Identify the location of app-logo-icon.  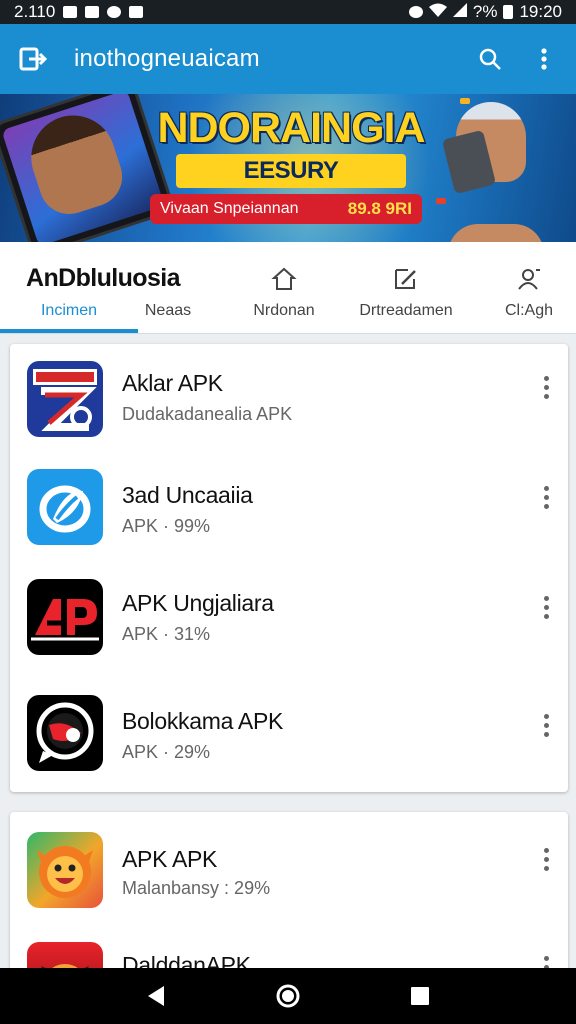
(33, 59).